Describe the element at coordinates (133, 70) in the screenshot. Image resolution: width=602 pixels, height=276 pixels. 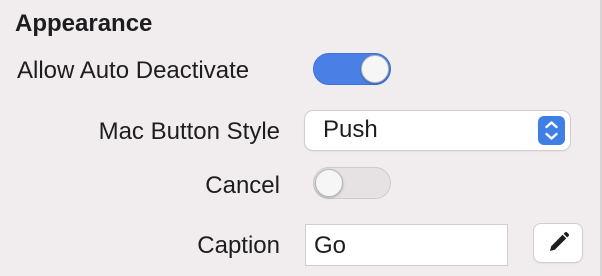
I see `allow-auto-deactivate-label: Allow Auto Deactivate` at that location.